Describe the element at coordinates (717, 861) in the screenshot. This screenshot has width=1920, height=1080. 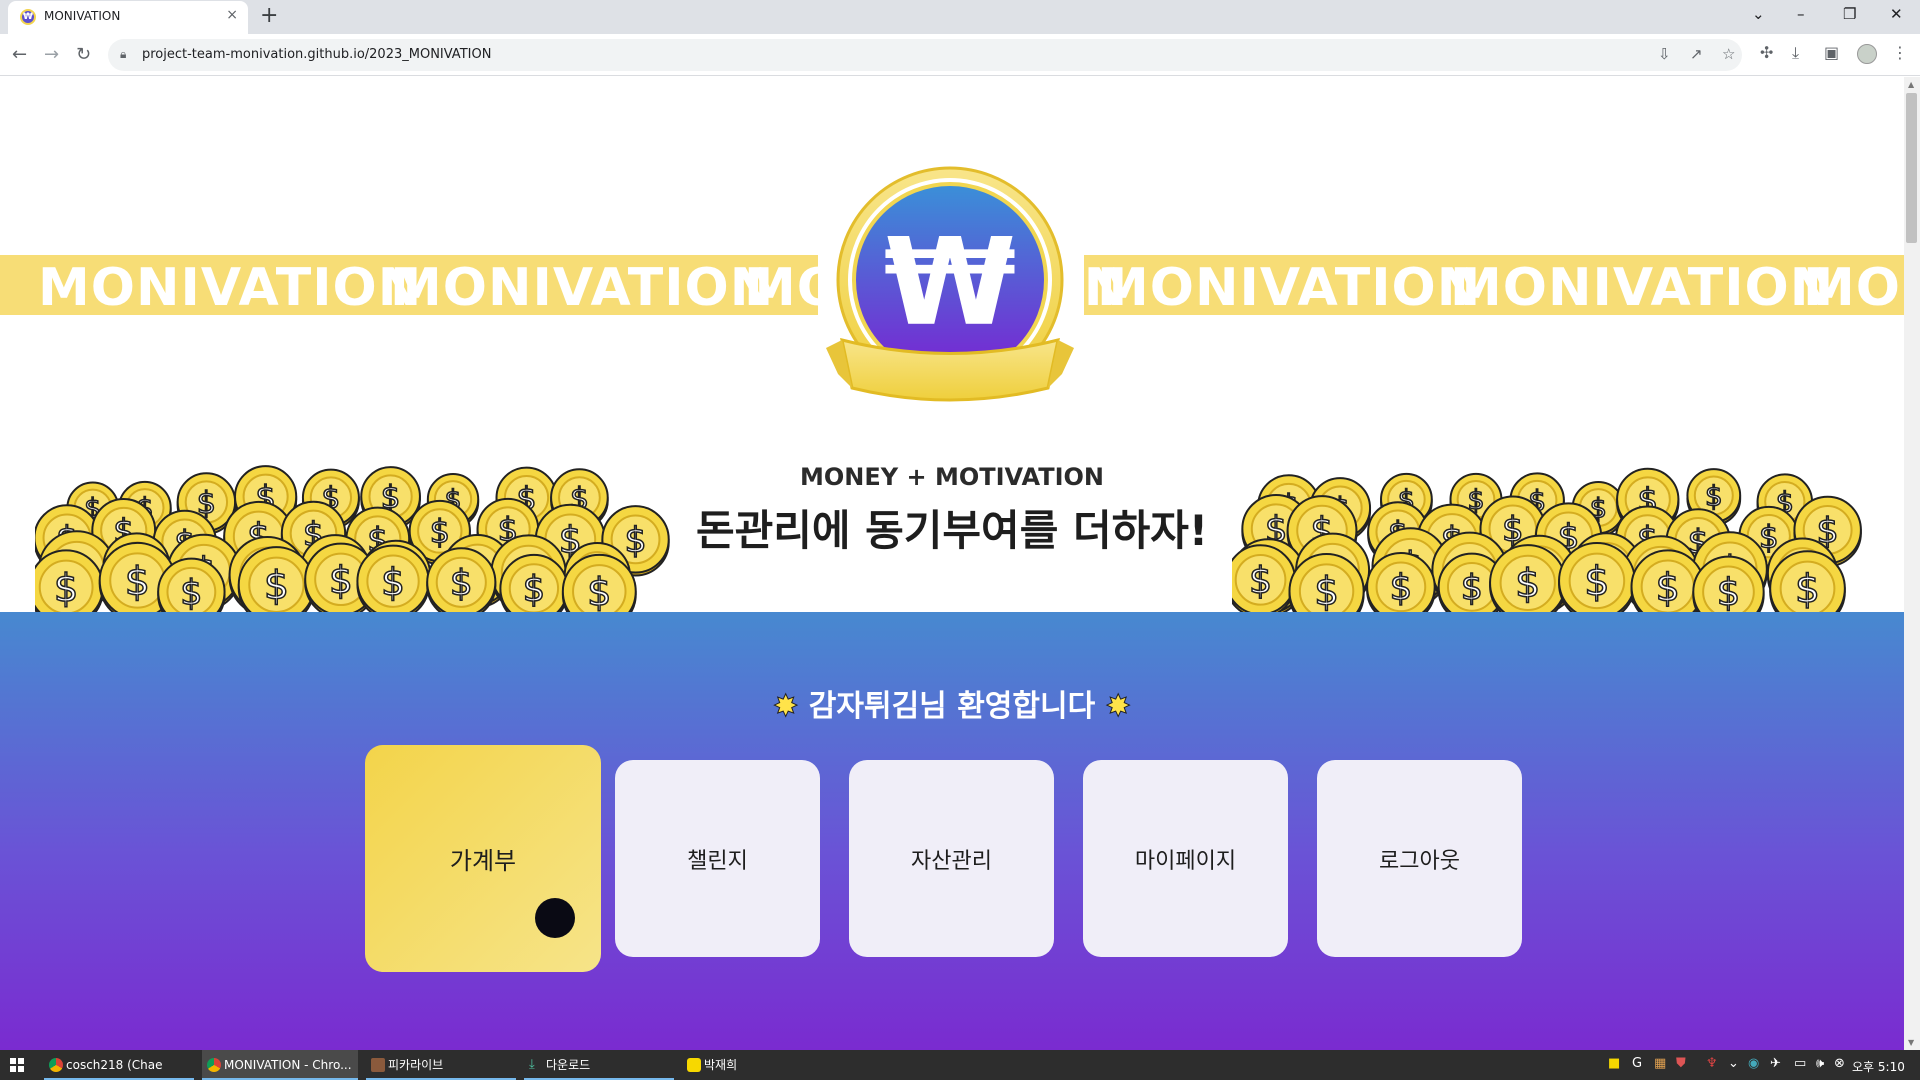
I see `menu-card-label: 챌린지` at that location.